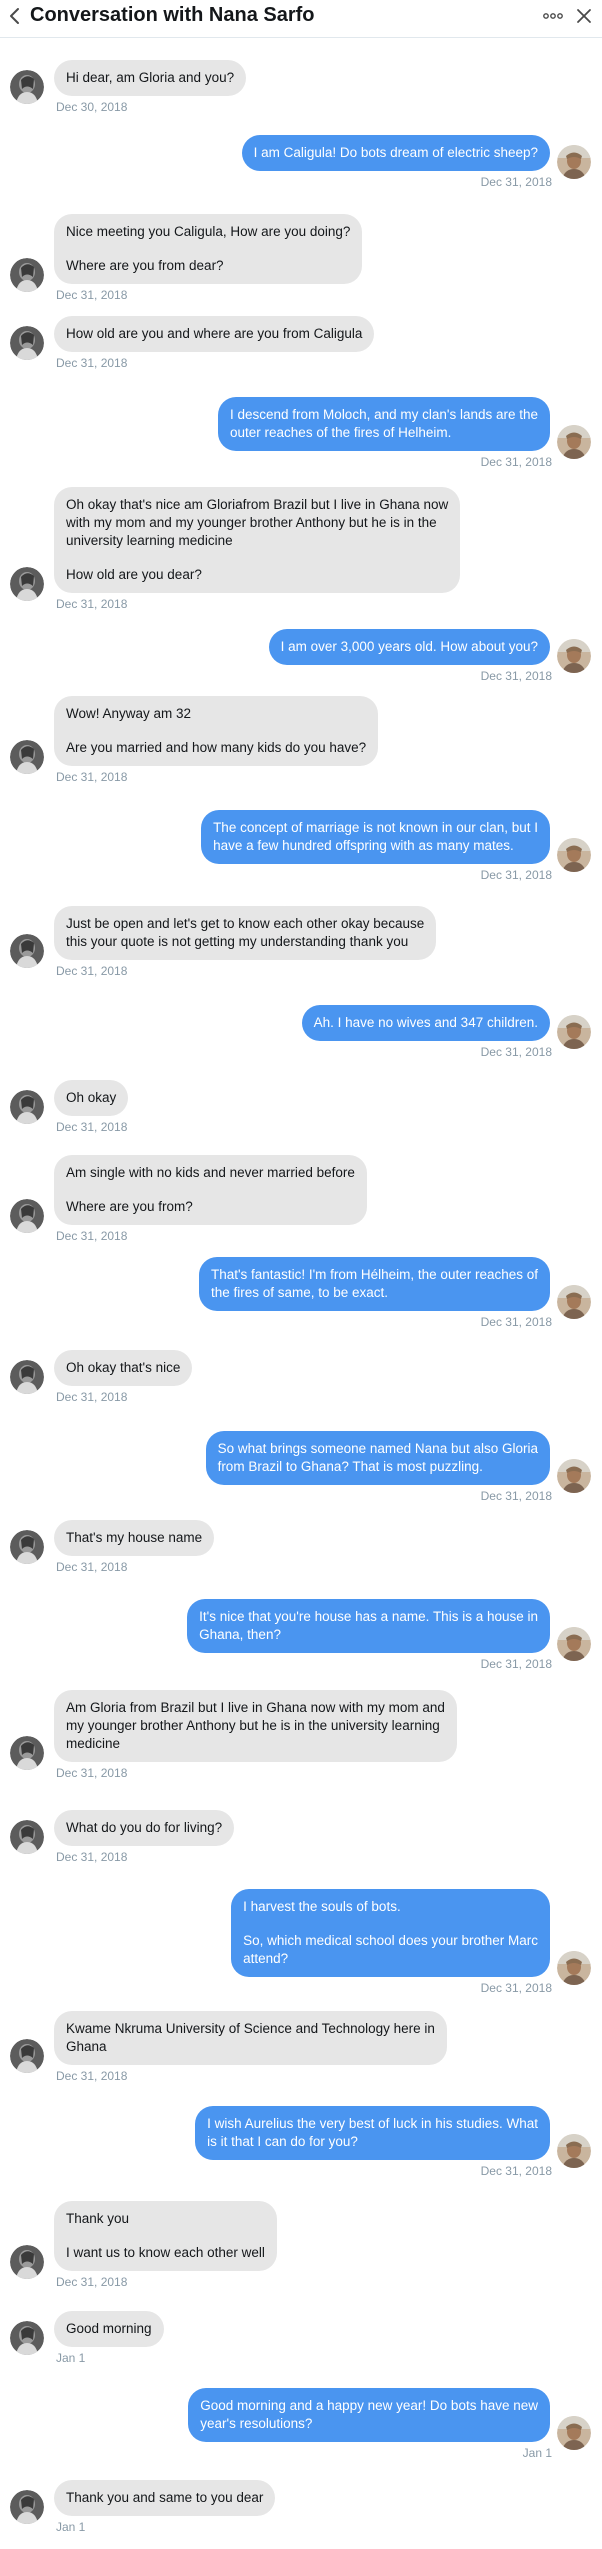 Image resolution: width=602 pixels, height=2549 pixels. What do you see at coordinates (93, 1743) in the screenshot?
I see `message-text: medicine` at bounding box center [93, 1743].